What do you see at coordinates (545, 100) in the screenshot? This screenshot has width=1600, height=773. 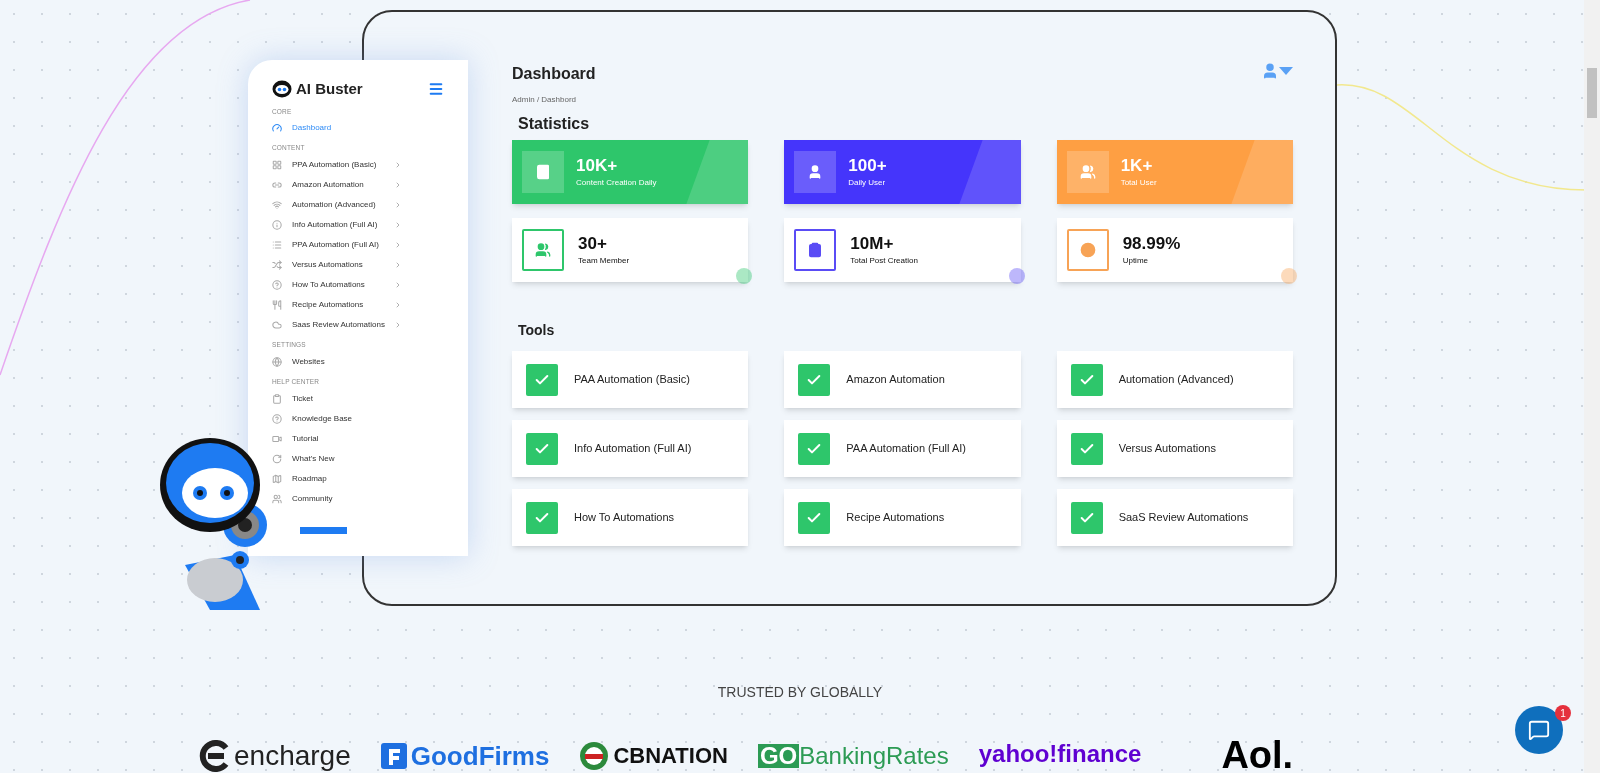 I see `breadcrumb: Admin / Dashbord` at bounding box center [545, 100].